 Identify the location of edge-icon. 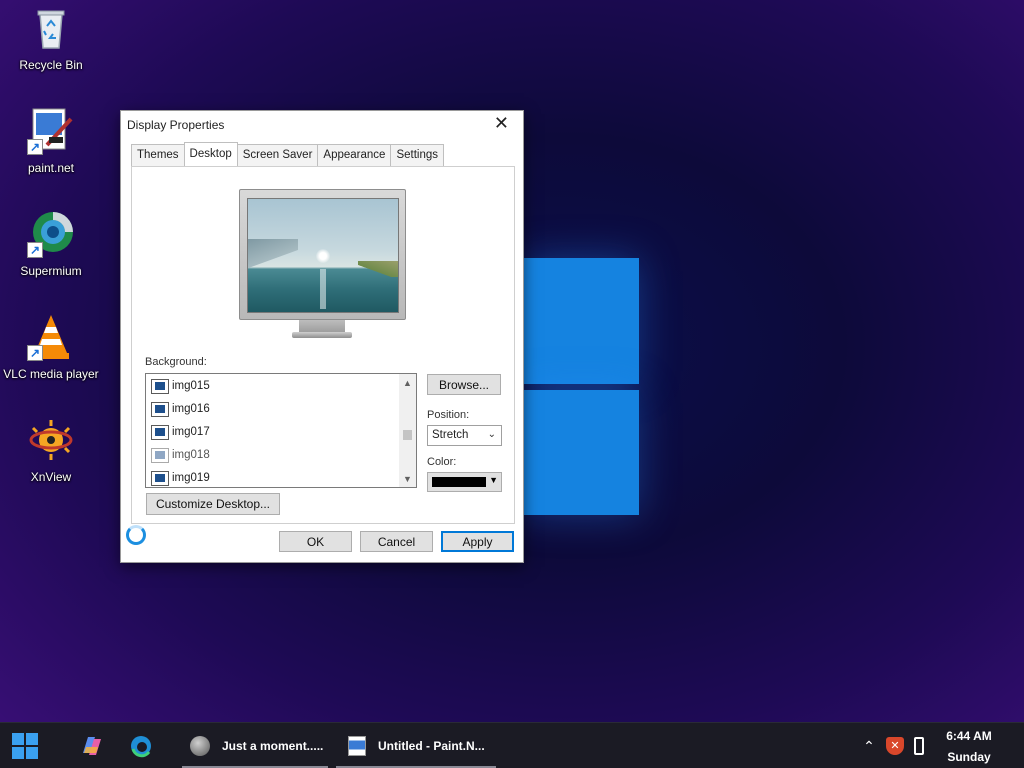
(141, 746).